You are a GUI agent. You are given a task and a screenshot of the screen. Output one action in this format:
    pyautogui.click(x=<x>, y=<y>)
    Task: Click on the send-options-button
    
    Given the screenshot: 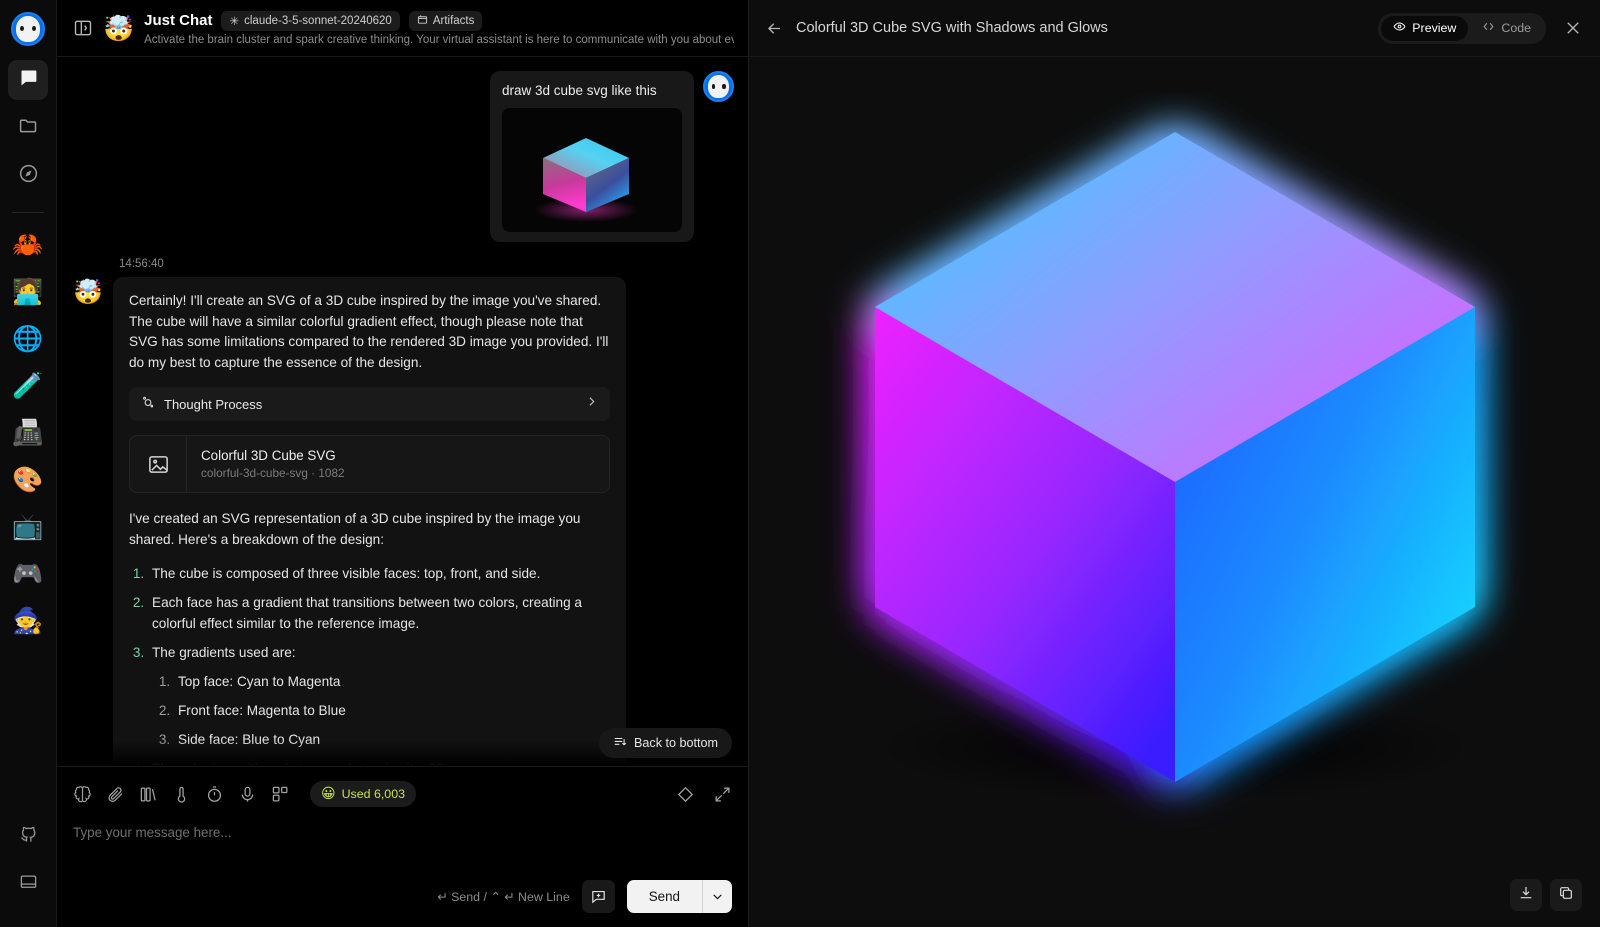 What is the action you would take?
    pyautogui.click(x=717, y=896)
    